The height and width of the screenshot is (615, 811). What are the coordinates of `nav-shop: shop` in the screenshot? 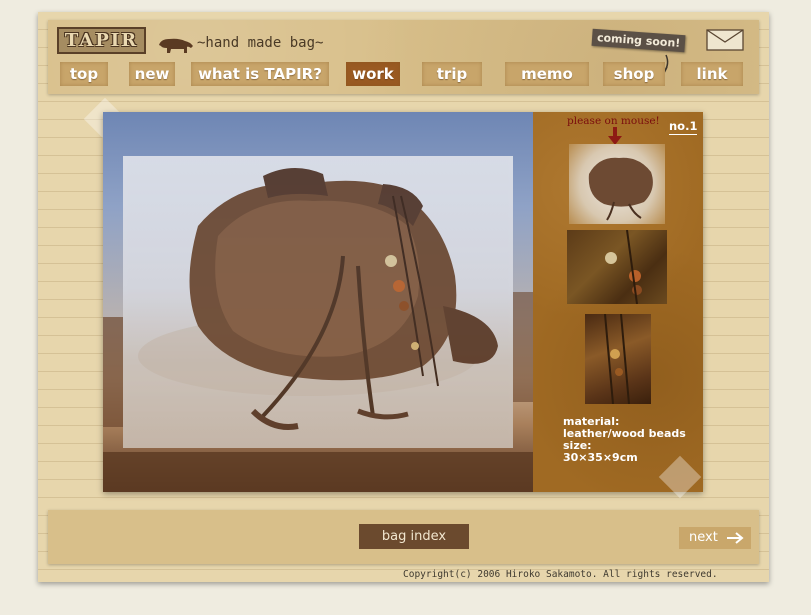 It's located at (634, 74).